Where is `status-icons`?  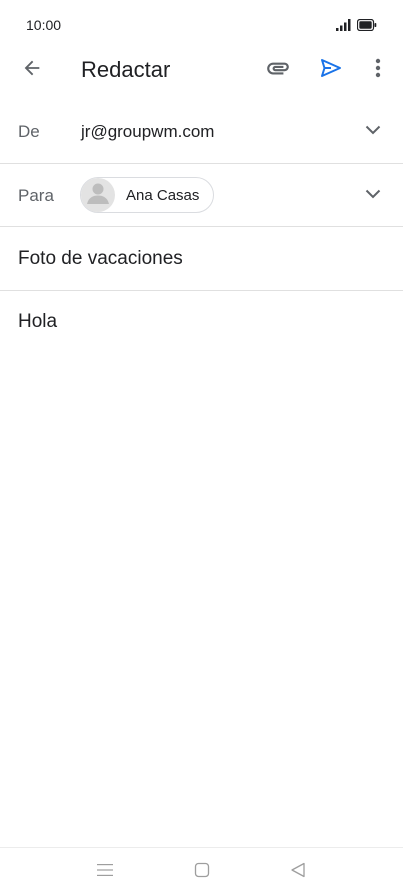 status-icons is located at coordinates (356, 27).